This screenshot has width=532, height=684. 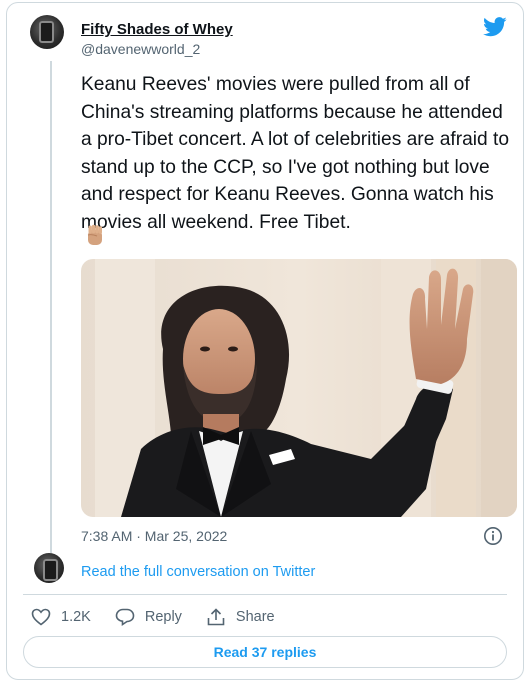 What do you see at coordinates (255, 617) in the screenshot?
I see `share-label: Share` at bounding box center [255, 617].